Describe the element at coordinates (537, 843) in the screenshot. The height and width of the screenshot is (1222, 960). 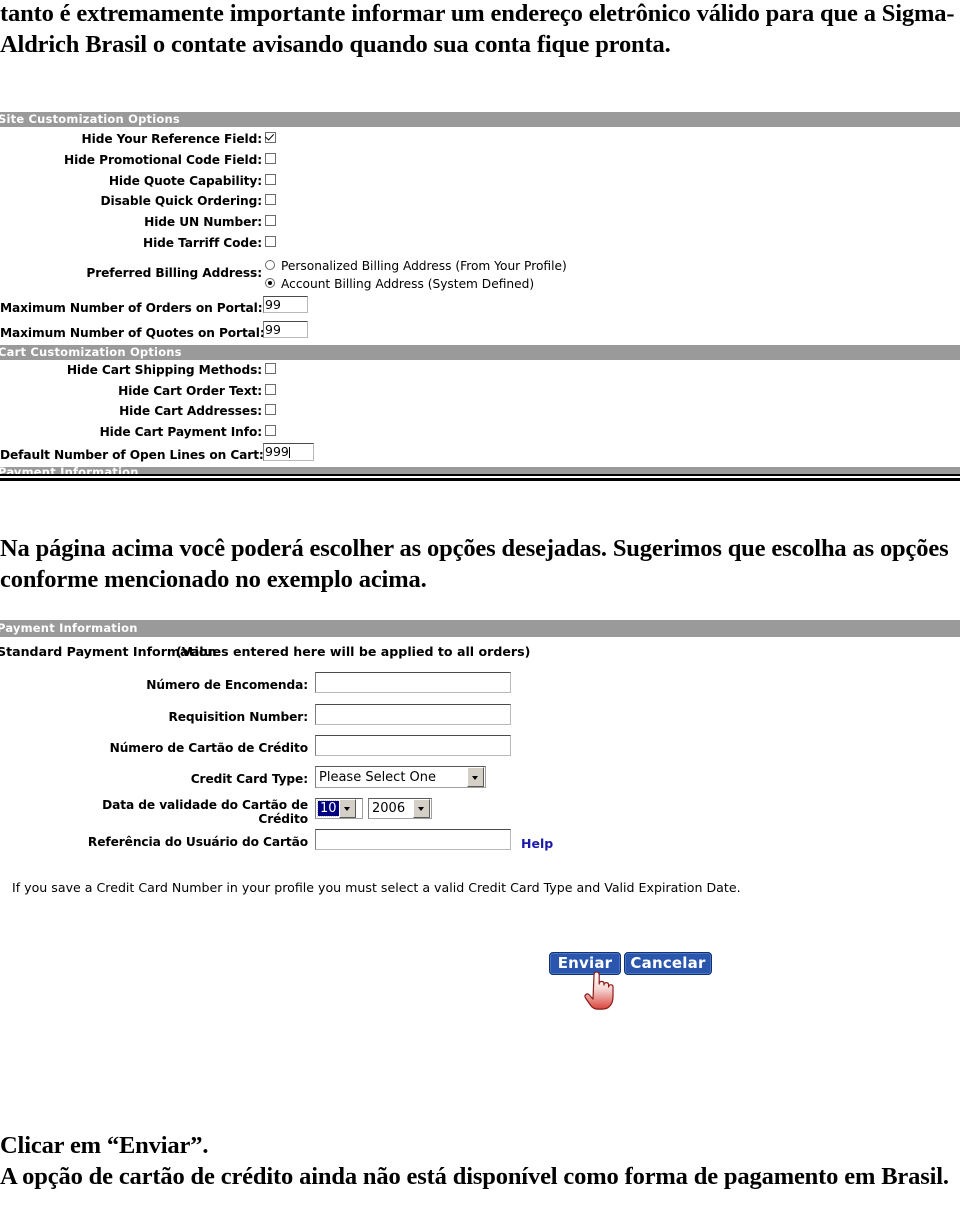
I see `help-link: Help` at that location.